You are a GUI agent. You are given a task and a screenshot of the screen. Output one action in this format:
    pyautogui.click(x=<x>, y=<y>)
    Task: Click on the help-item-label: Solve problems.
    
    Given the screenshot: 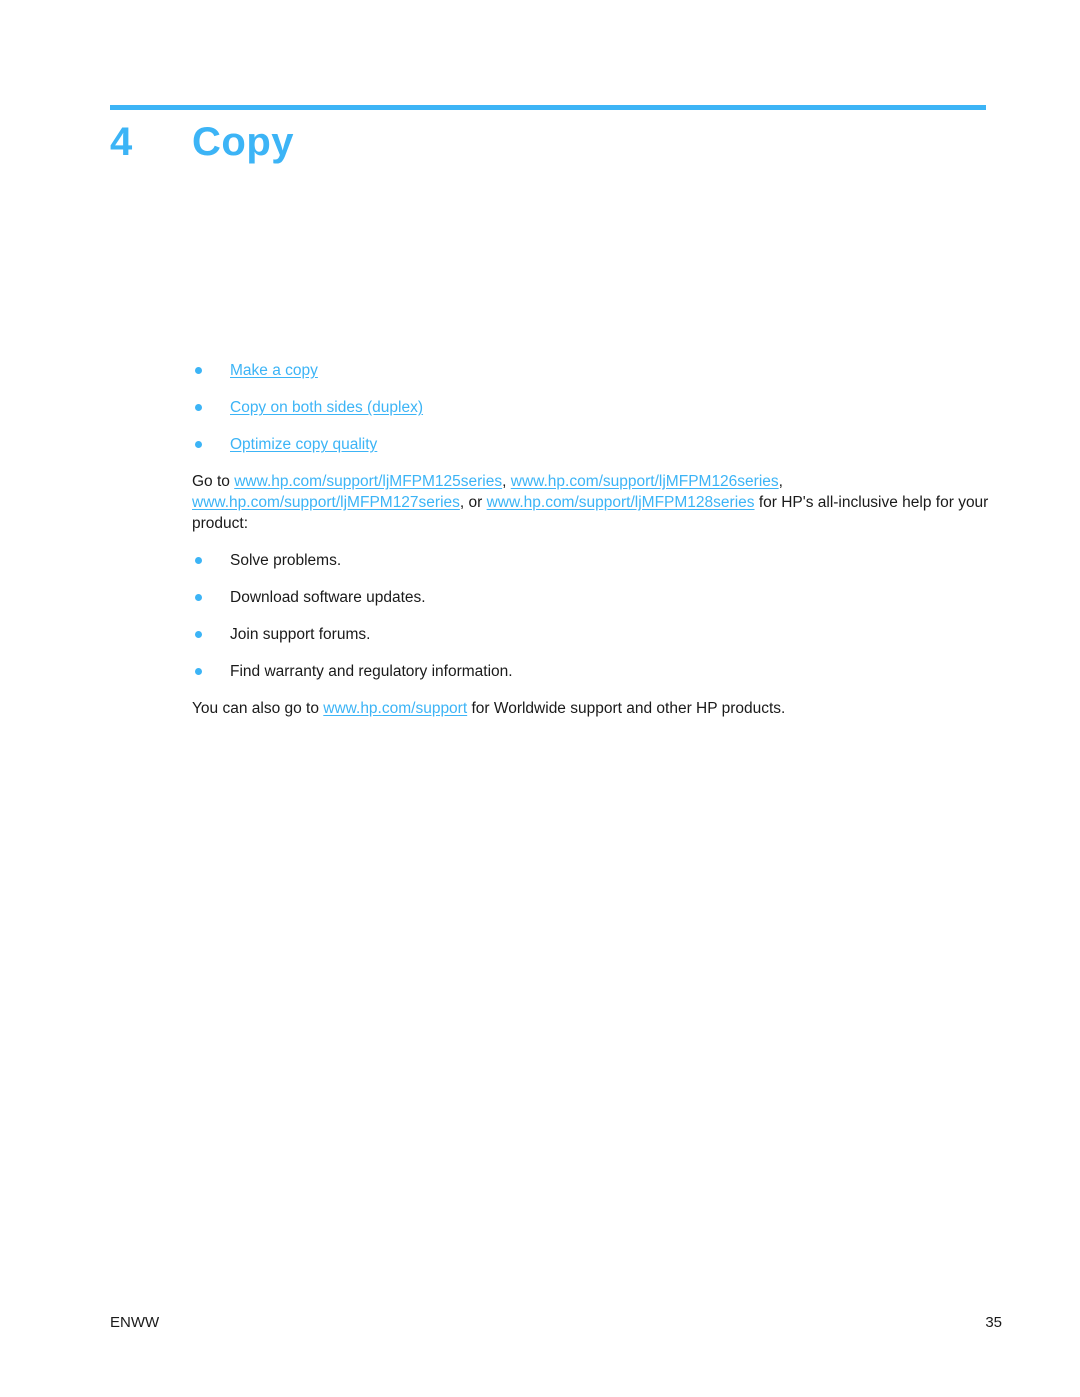 What is the action you would take?
    pyautogui.click(x=286, y=560)
    